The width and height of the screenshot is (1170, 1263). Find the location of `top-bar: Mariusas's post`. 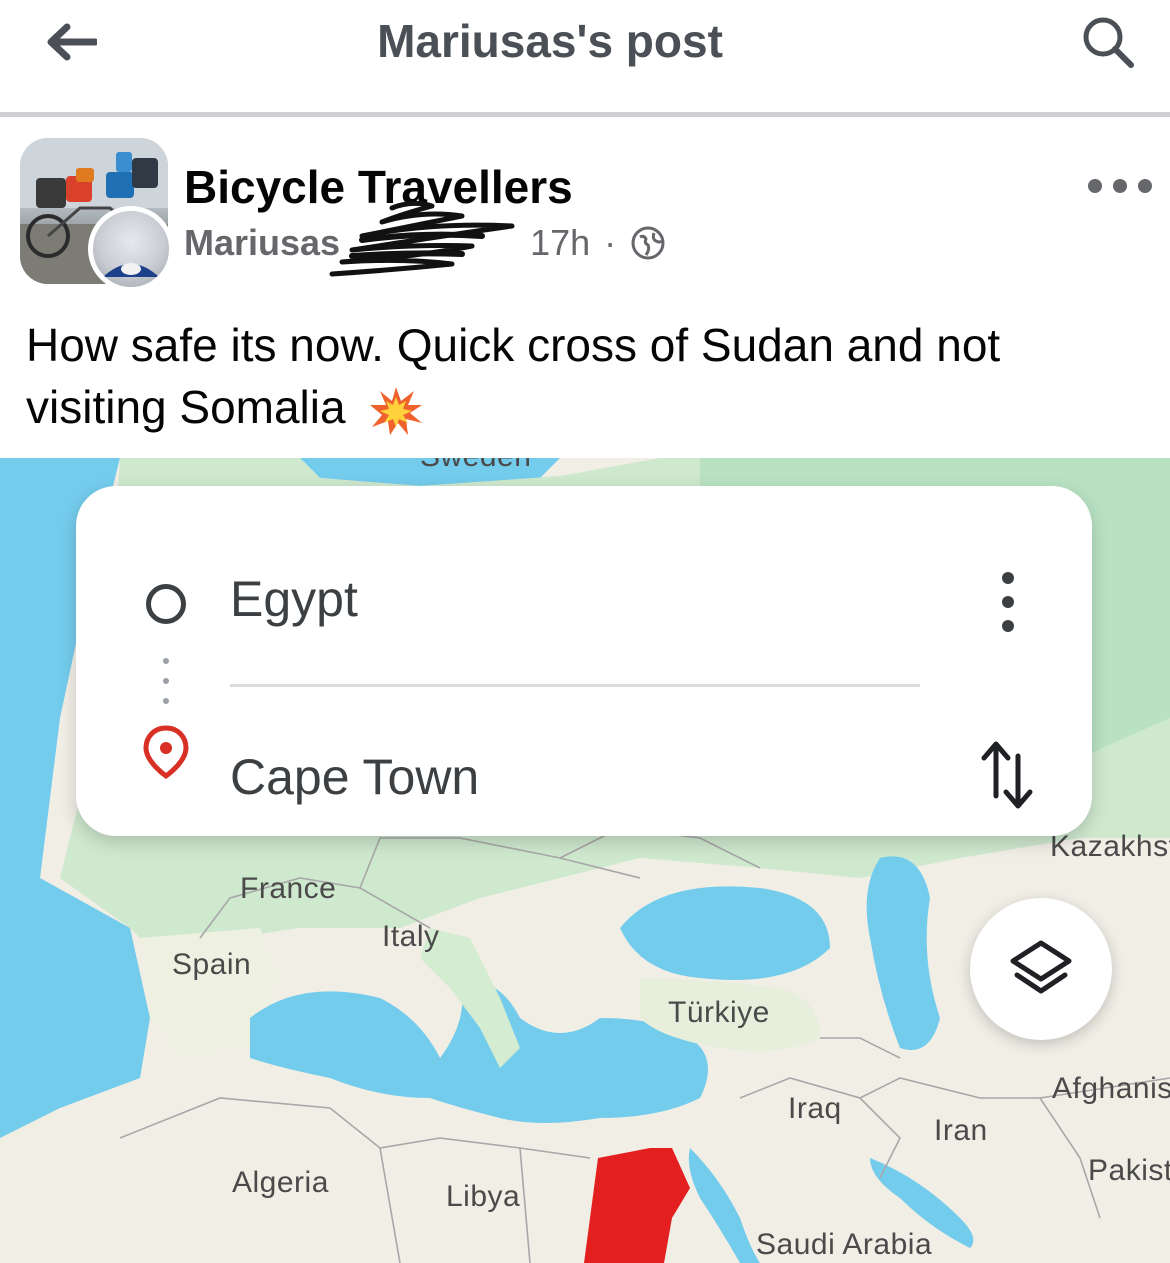

top-bar: Mariusas's post is located at coordinates (585, 56).